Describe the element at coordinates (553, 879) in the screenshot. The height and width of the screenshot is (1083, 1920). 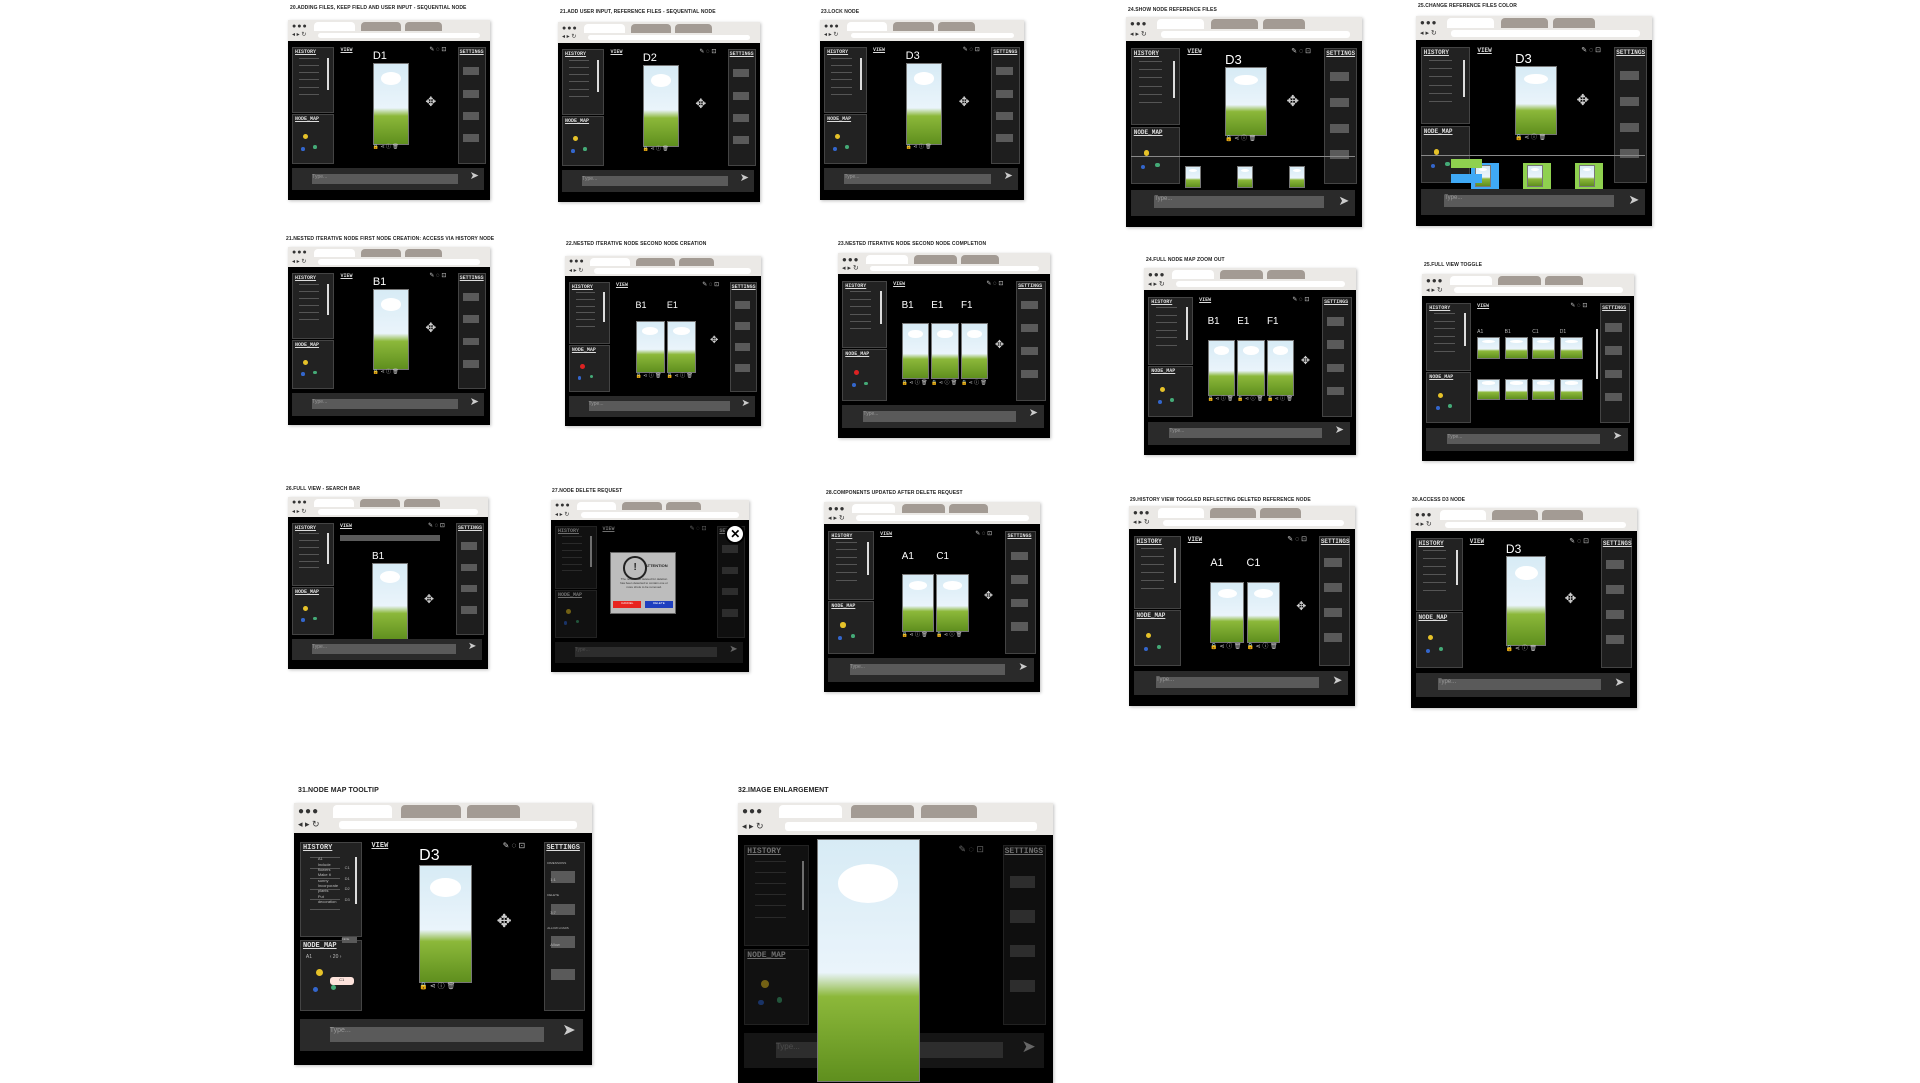
I see `settings-value: 1:1` at that location.